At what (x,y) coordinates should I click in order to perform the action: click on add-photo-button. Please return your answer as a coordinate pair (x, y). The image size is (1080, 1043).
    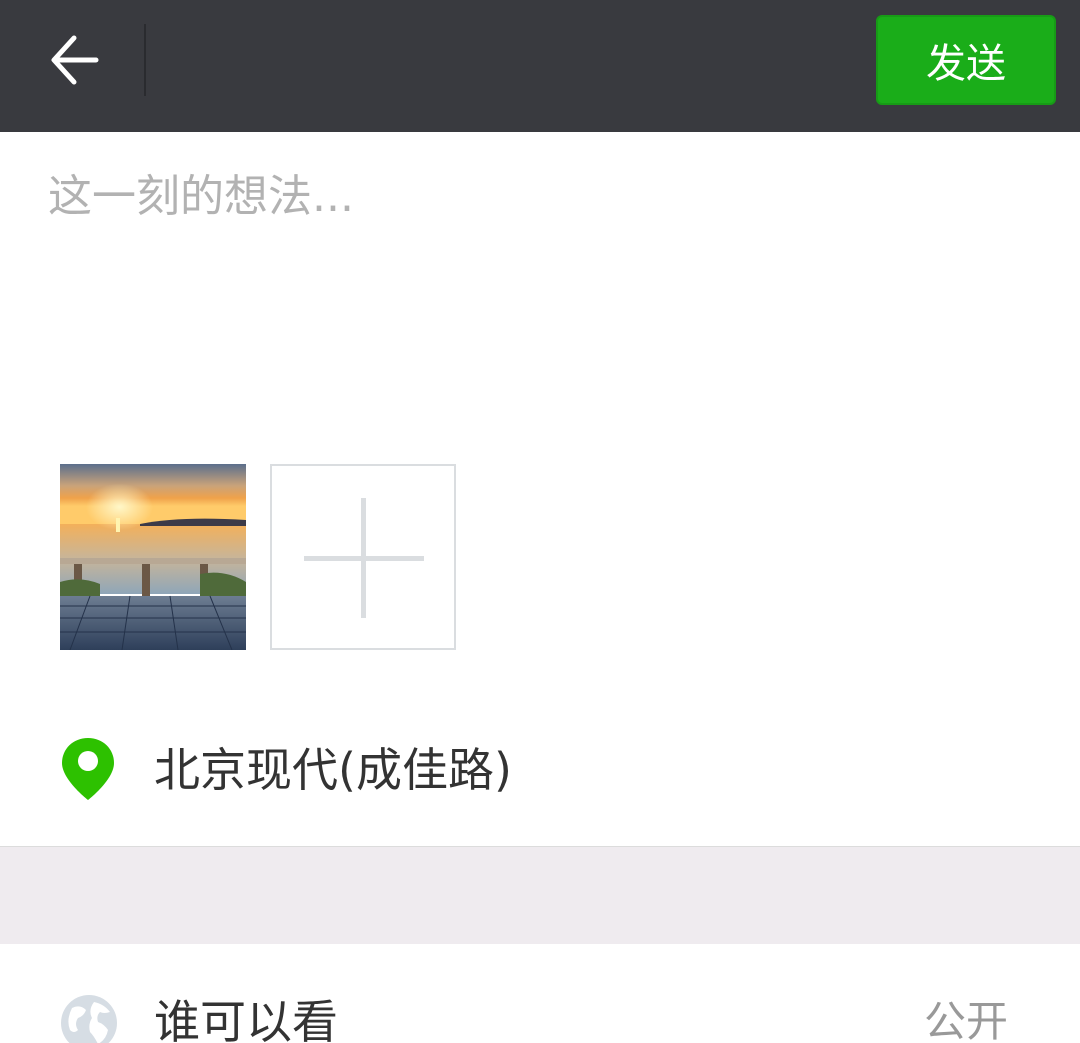
    Looking at the image, I should click on (363, 557).